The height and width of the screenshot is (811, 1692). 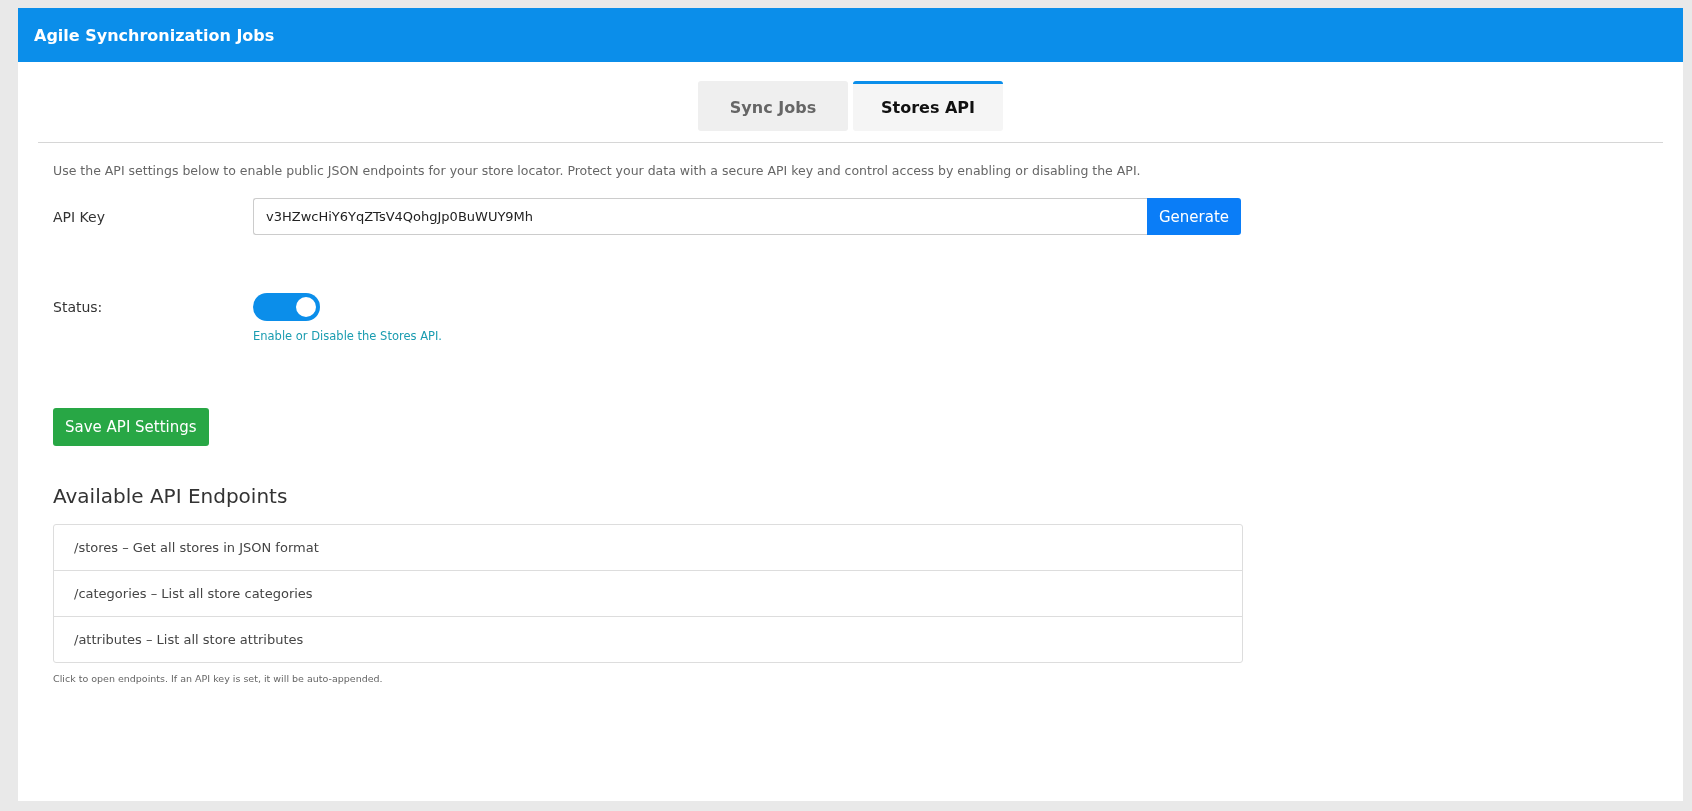 I want to click on status-label: Status:, so click(x=78, y=307).